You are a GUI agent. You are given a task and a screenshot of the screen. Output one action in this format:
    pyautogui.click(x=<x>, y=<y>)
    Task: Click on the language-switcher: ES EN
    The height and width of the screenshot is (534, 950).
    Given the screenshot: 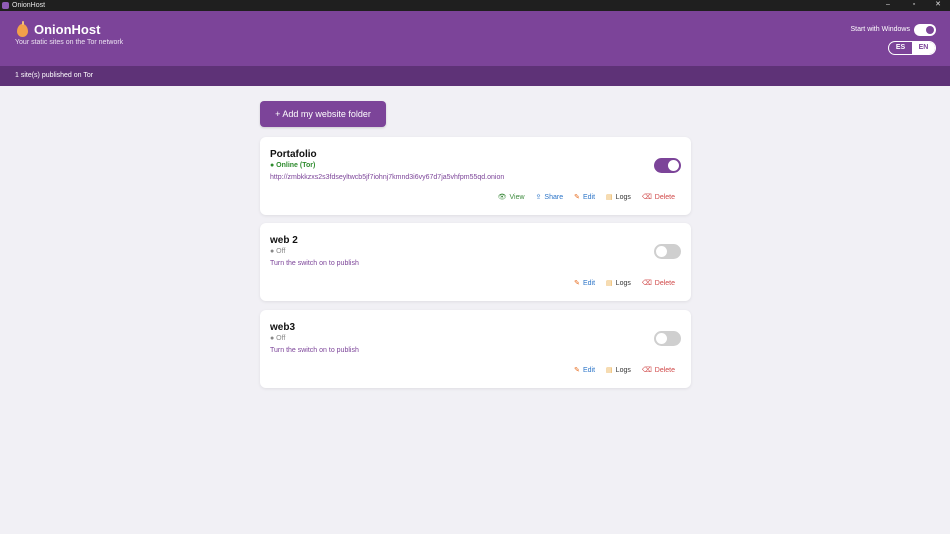 What is the action you would take?
    pyautogui.click(x=912, y=48)
    